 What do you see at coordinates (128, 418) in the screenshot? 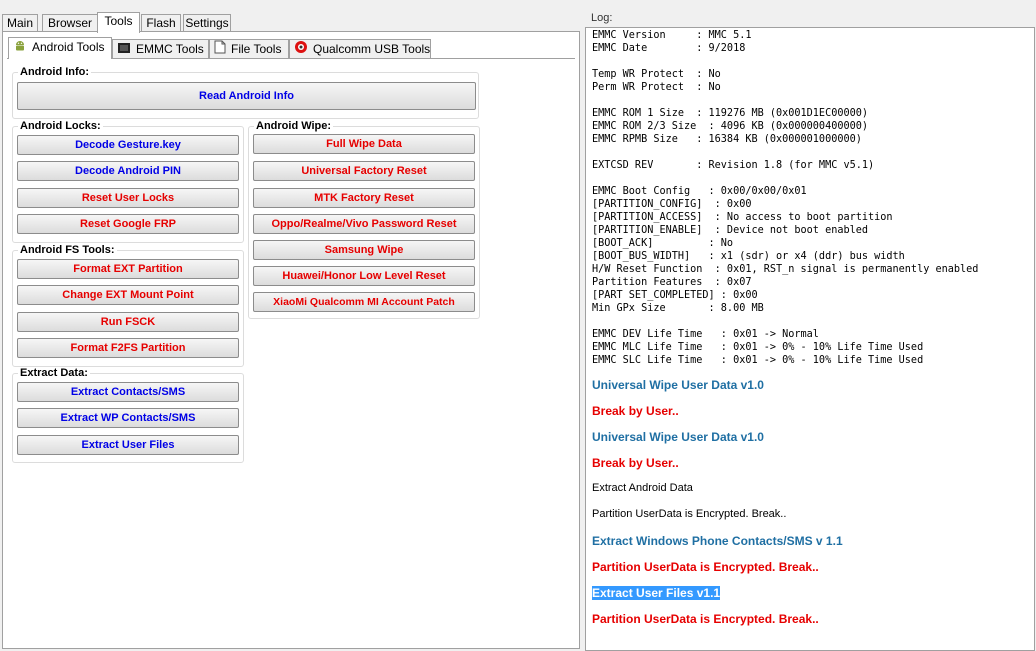
I see `extract-wp-contacts-sms-button: Extract WP Contacts/SMS` at bounding box center [128, 418].